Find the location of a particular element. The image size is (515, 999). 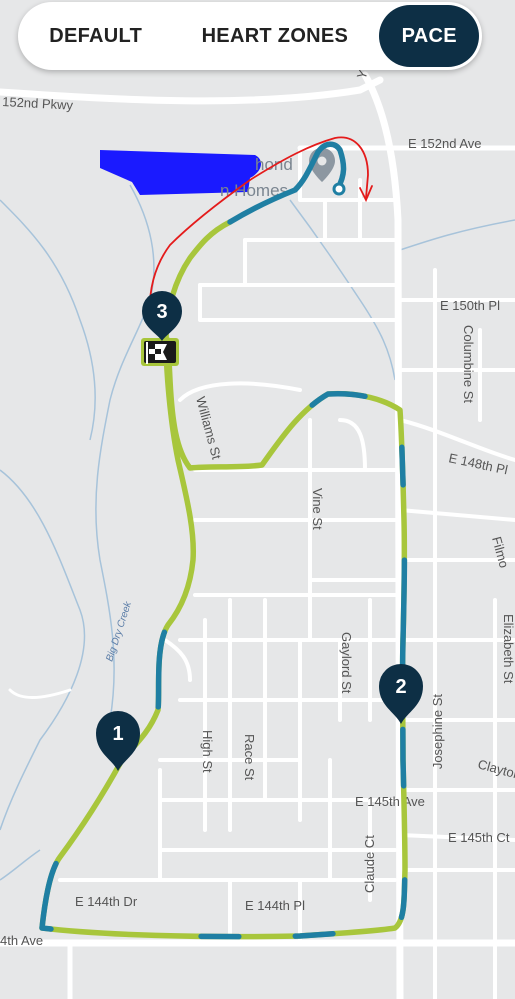

tab-heart-zones: HEART ZONES is located at coordinates (274, 36).